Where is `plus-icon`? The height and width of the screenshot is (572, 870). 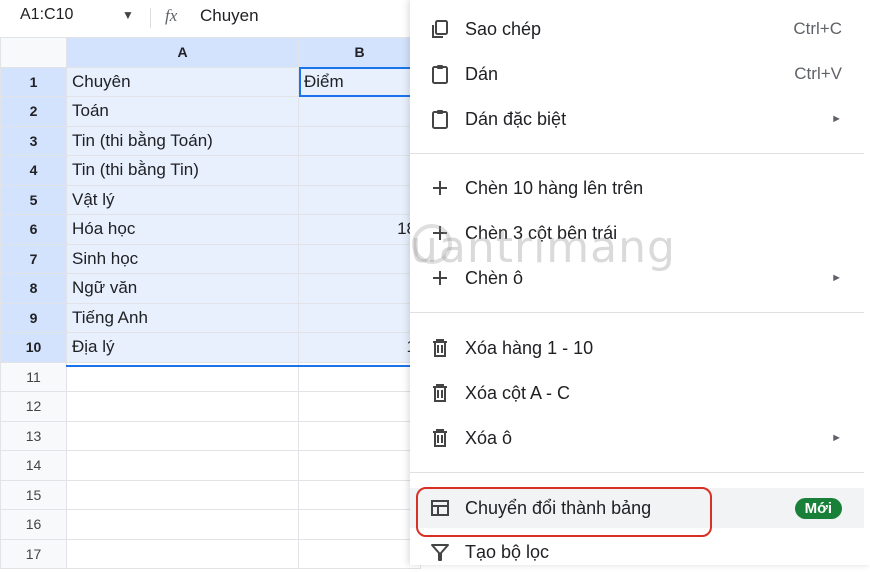 plus-icon is located at coordinates (440, 188).